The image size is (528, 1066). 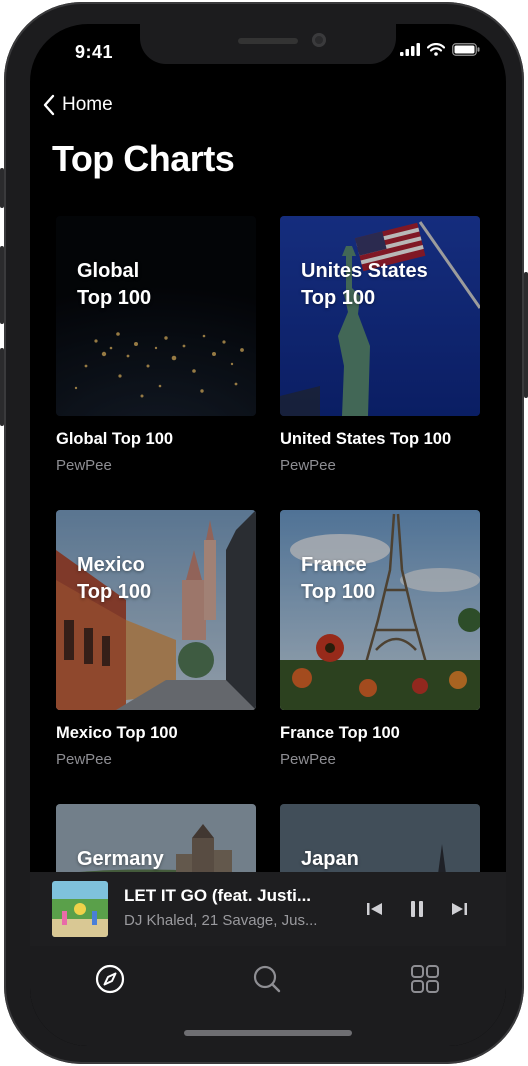 I want to click on chart-card-mexico: Mexico Top 100 Mexico Top 100 PewPee, so click(x=156, y=639).